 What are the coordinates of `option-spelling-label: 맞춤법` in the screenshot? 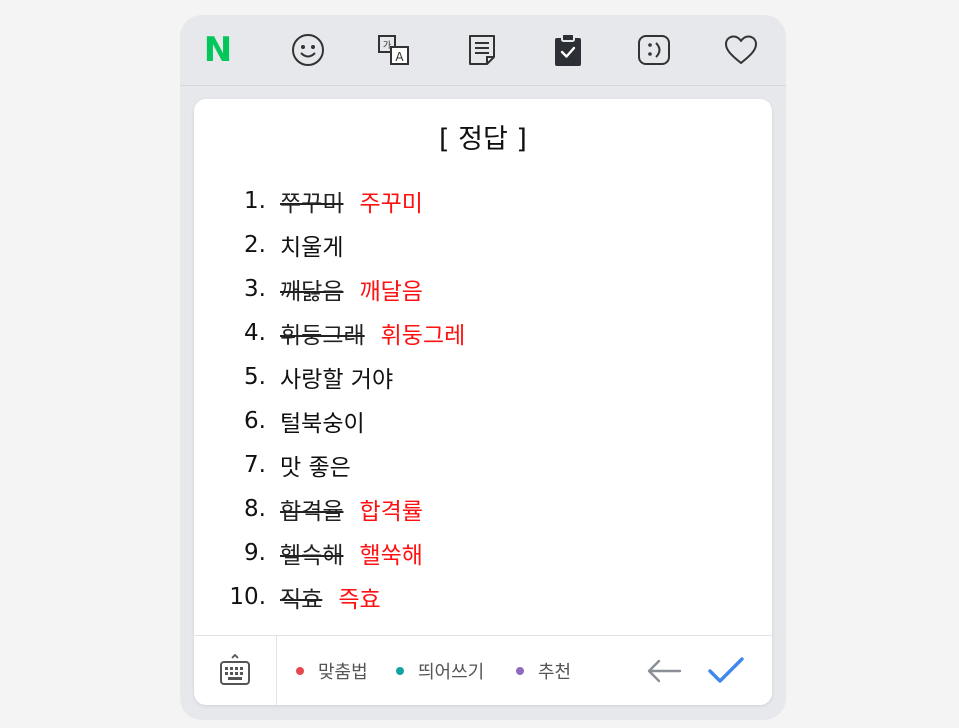 It's located at (343, 672).